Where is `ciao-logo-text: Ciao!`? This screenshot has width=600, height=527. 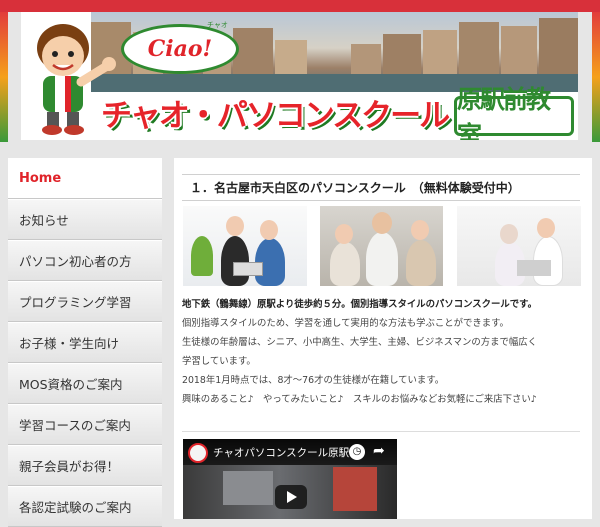 ciao-logo-text: Ciao! is located at coordinates (180, 49).